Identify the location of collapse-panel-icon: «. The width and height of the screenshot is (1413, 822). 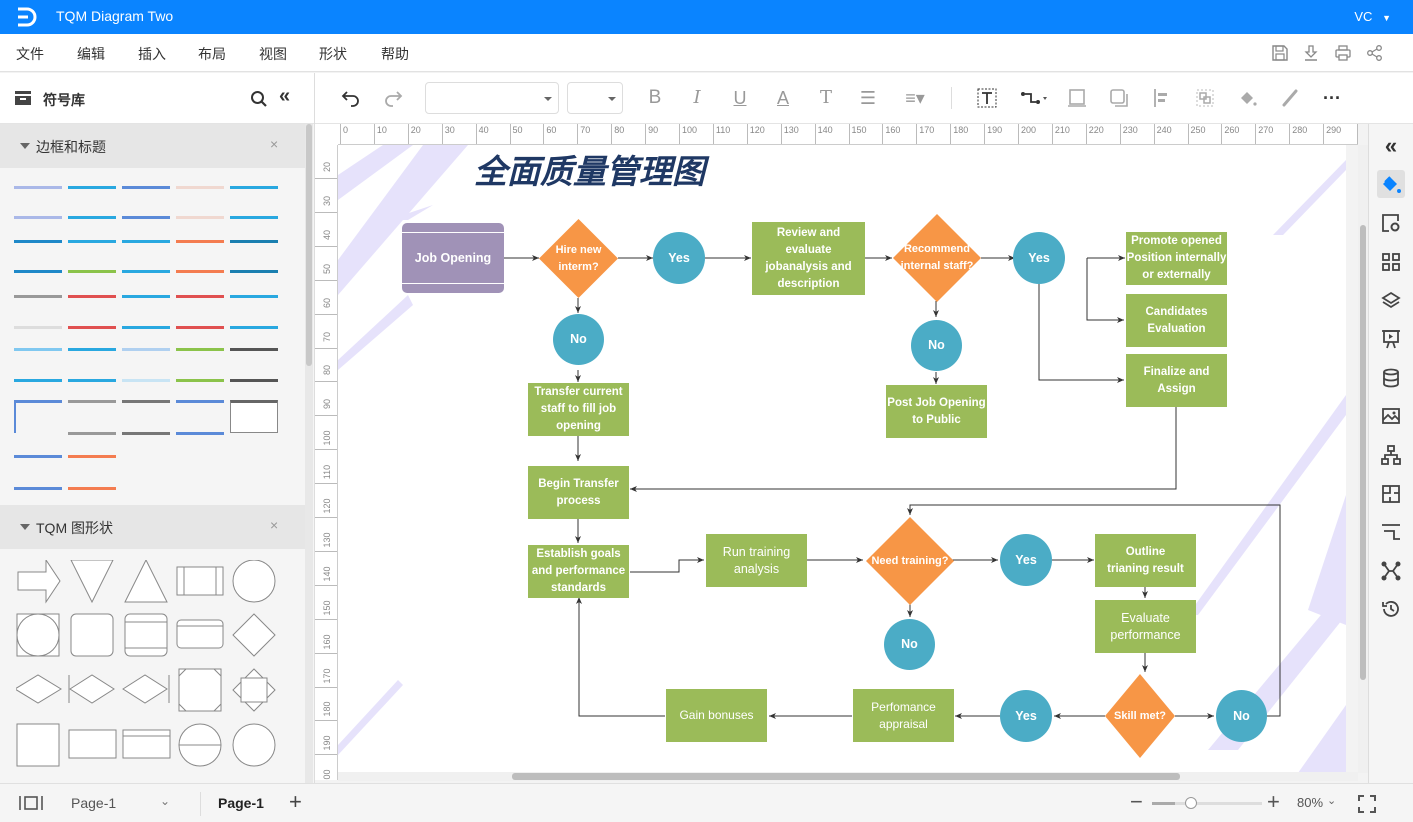
(284, 96).